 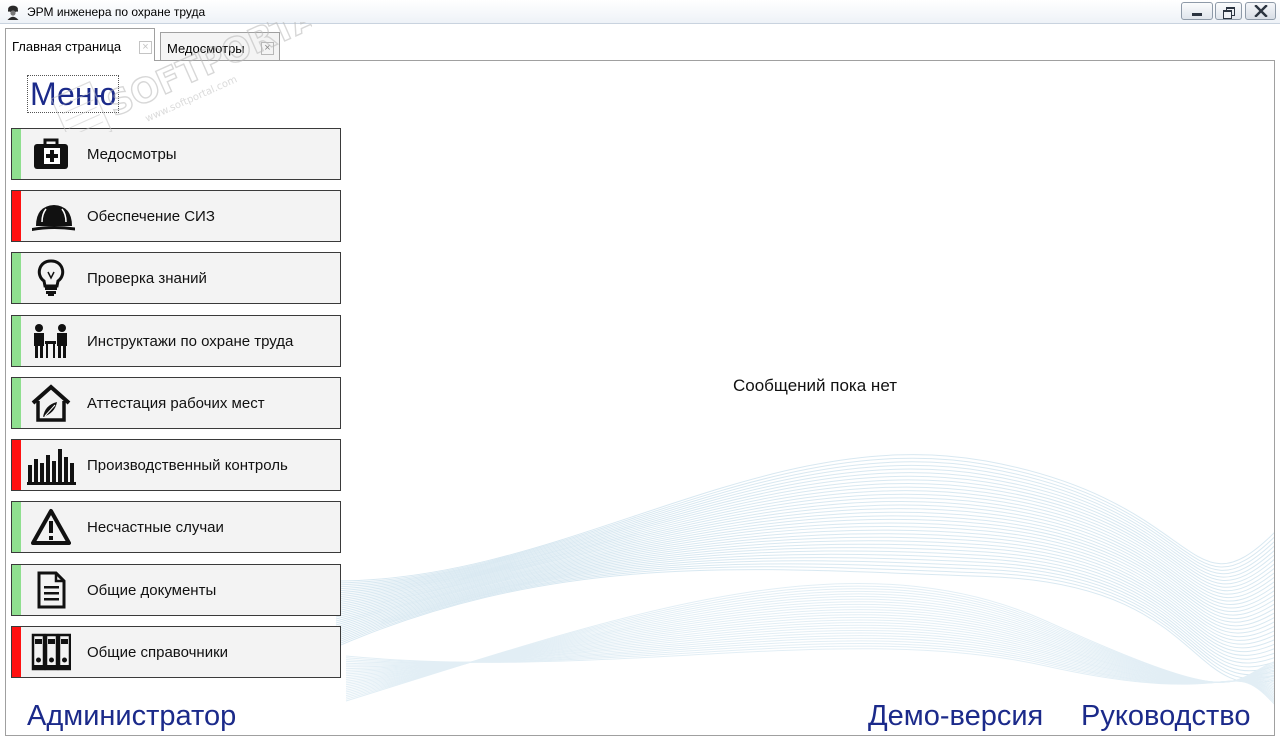 I want to click on hard-hat-icon, so click(x=53, y=218).